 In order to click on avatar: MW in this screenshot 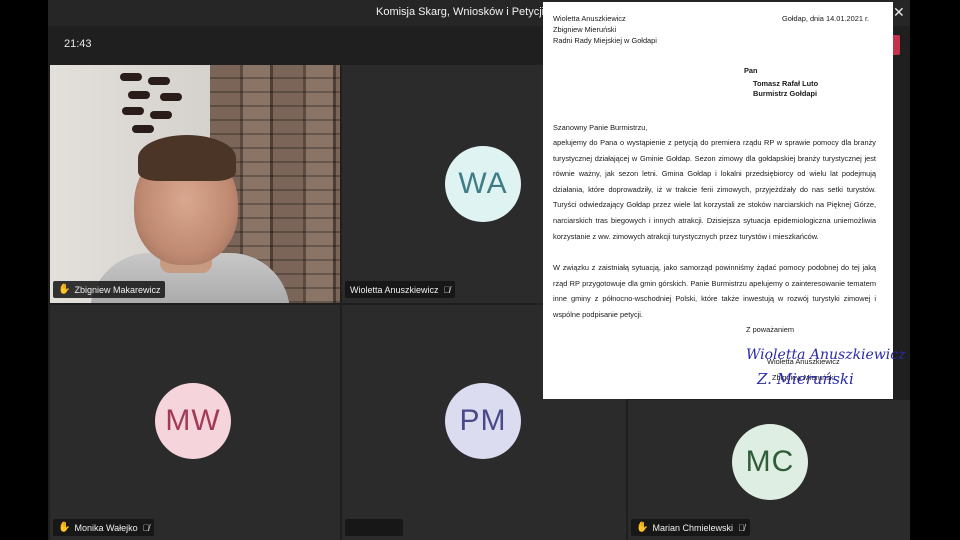, I will do `click(193, 421)`.